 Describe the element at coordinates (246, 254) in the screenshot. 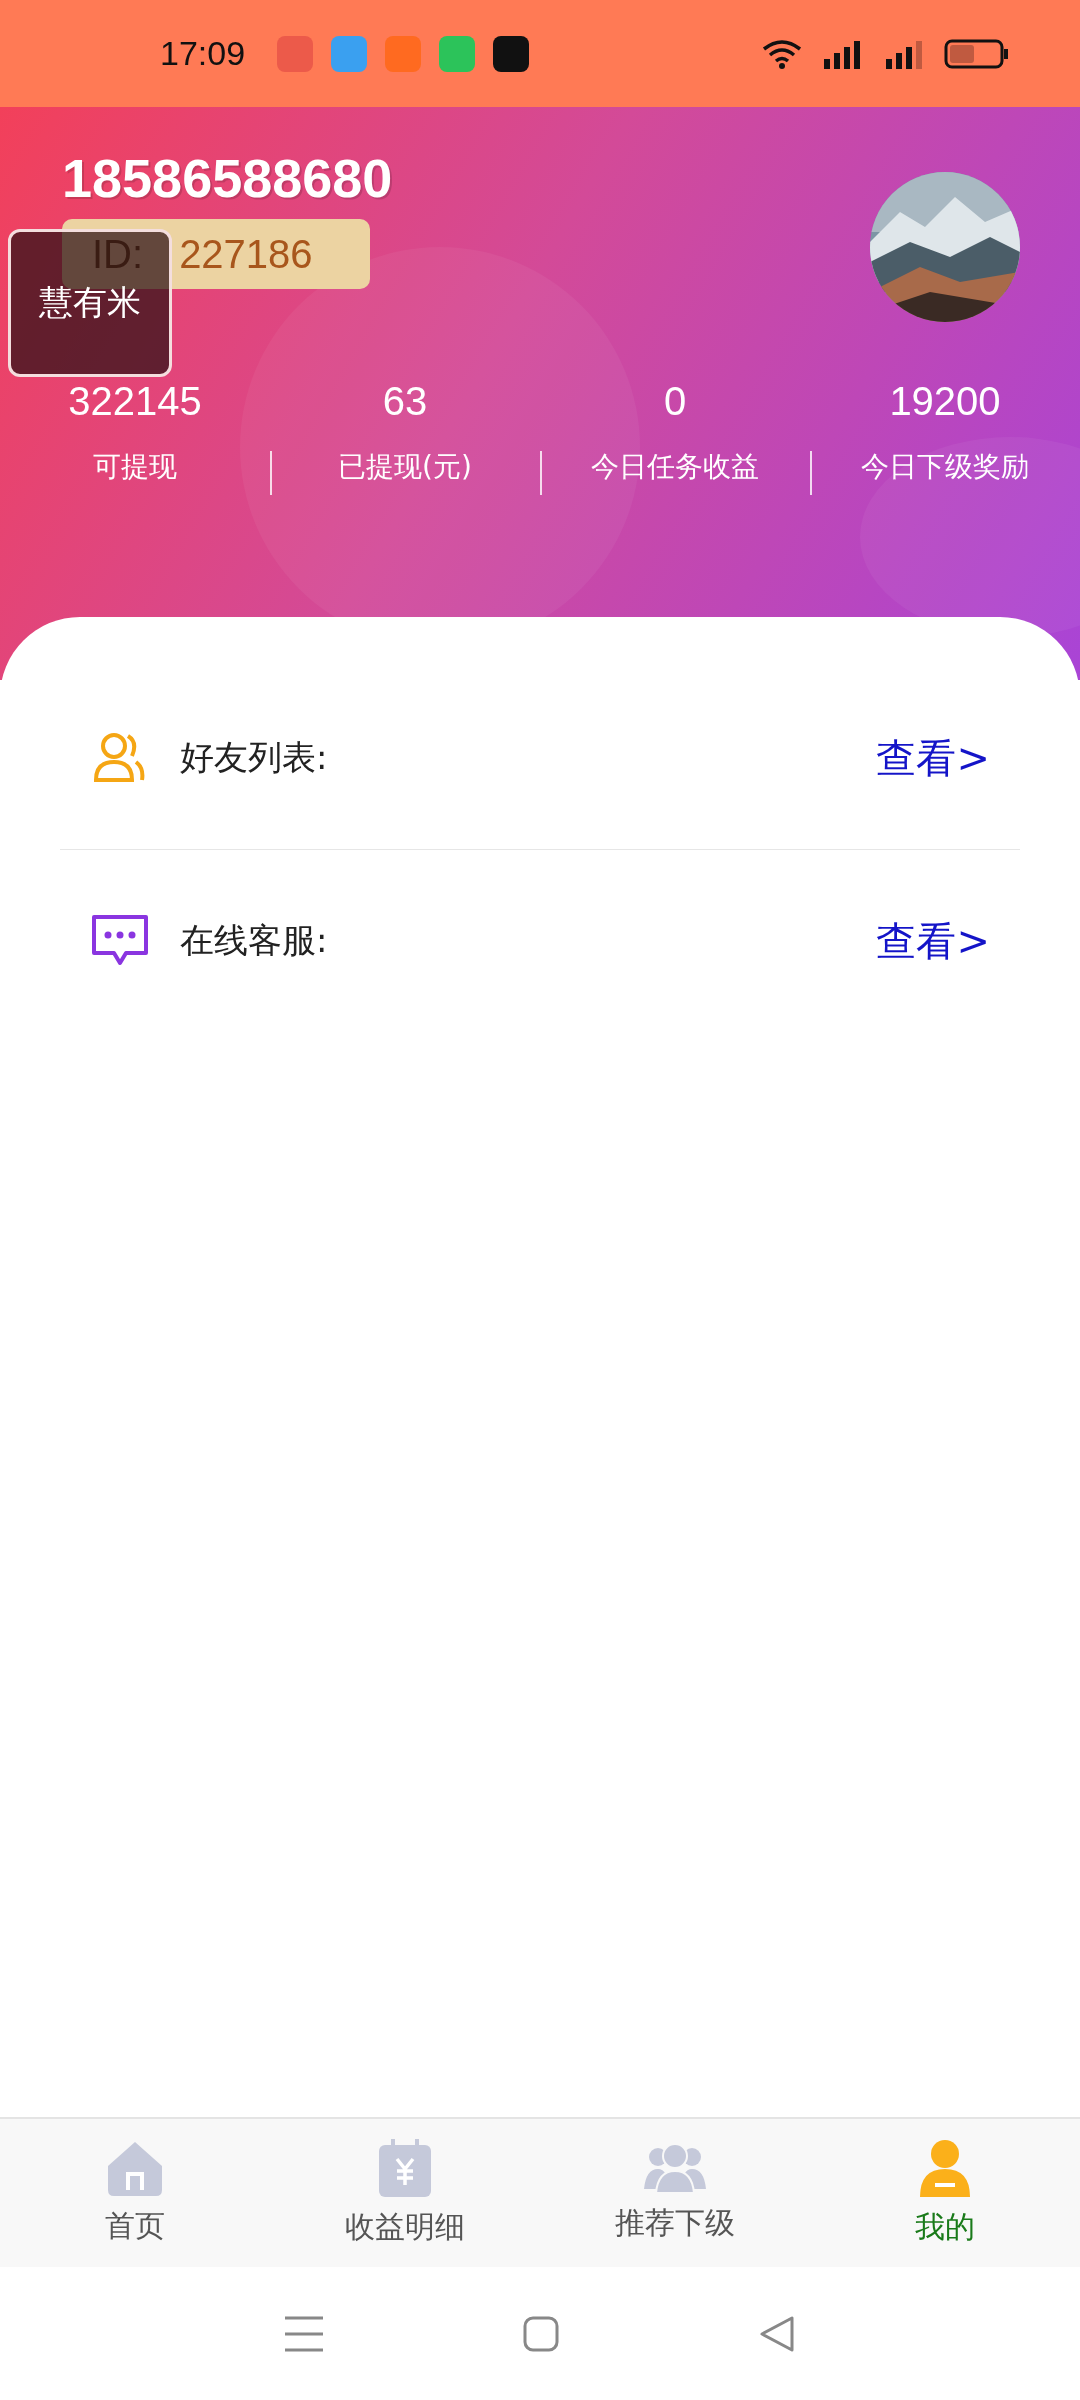

I see `id-value: 227186` at that location.